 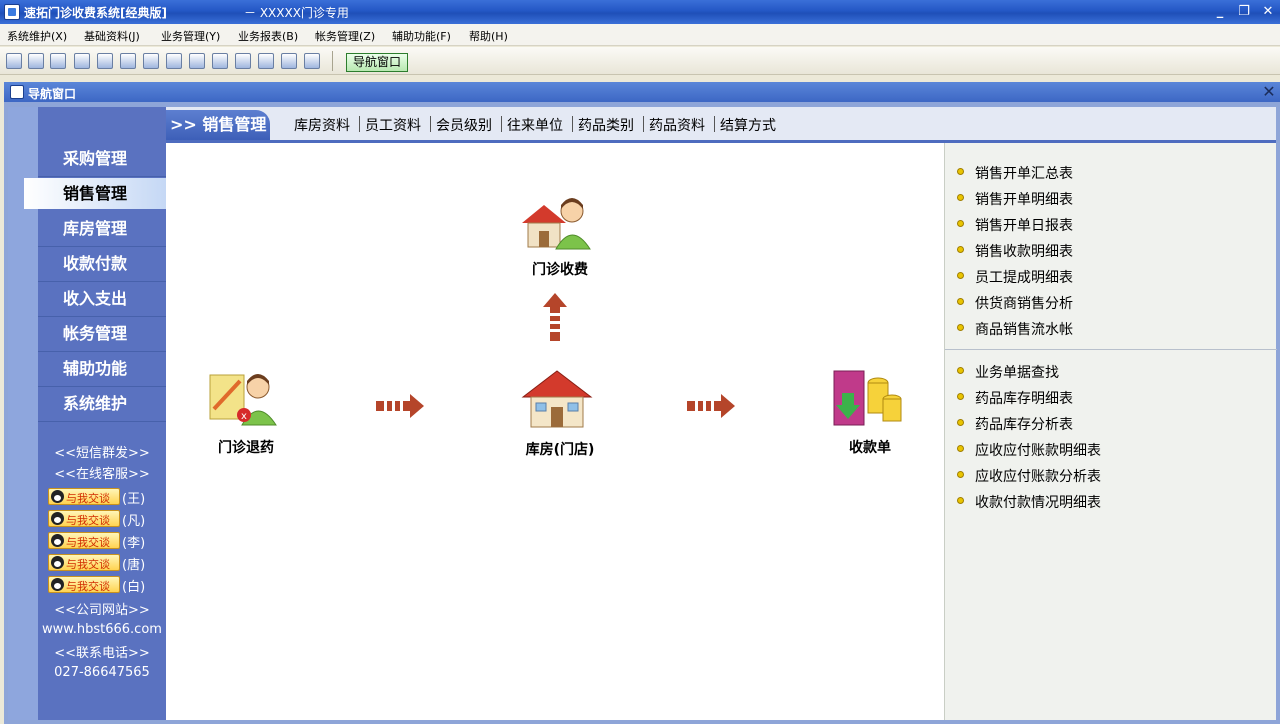 What do you see at coordinates (112, 36) in the screenshot?
I see `menu-basic-data: 基础资料(J)` at bounding box center [112, 36].